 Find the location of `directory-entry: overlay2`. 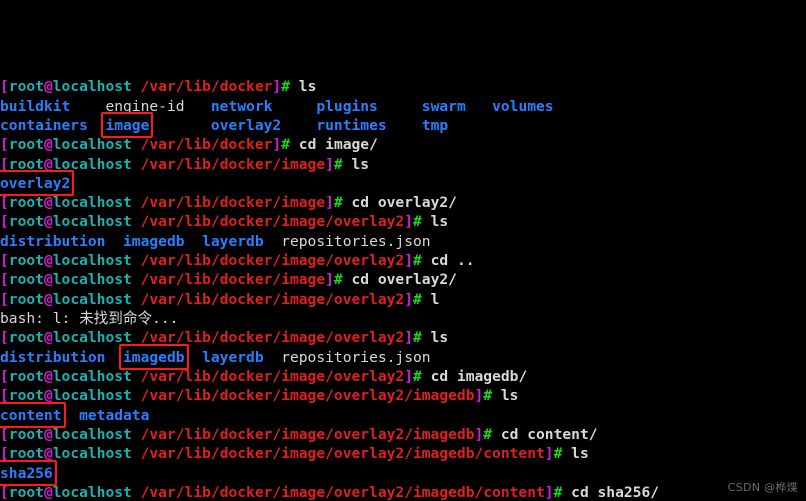

directory-entry: overlay2 is located at coordinates (35, 183).